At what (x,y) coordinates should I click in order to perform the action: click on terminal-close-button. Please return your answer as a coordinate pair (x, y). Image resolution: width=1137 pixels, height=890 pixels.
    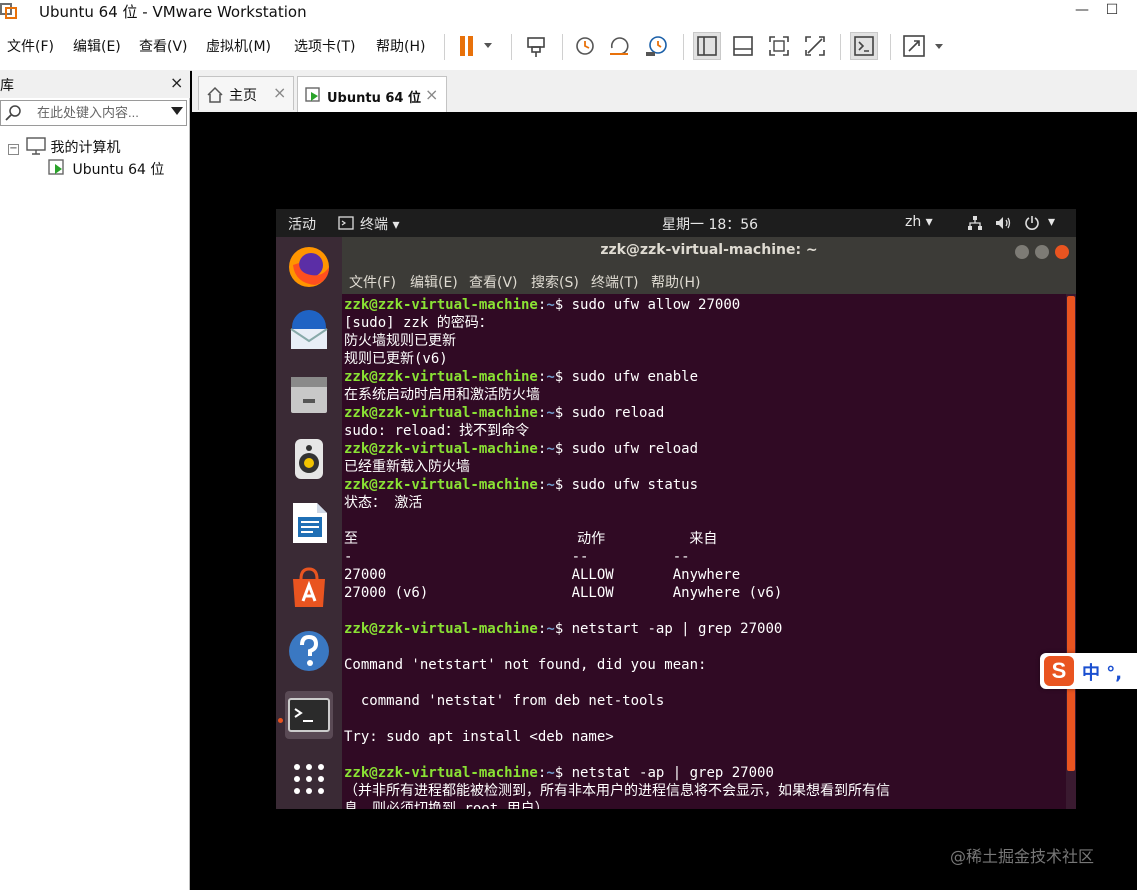
    Looking at the image, I should click on (1062, 252).